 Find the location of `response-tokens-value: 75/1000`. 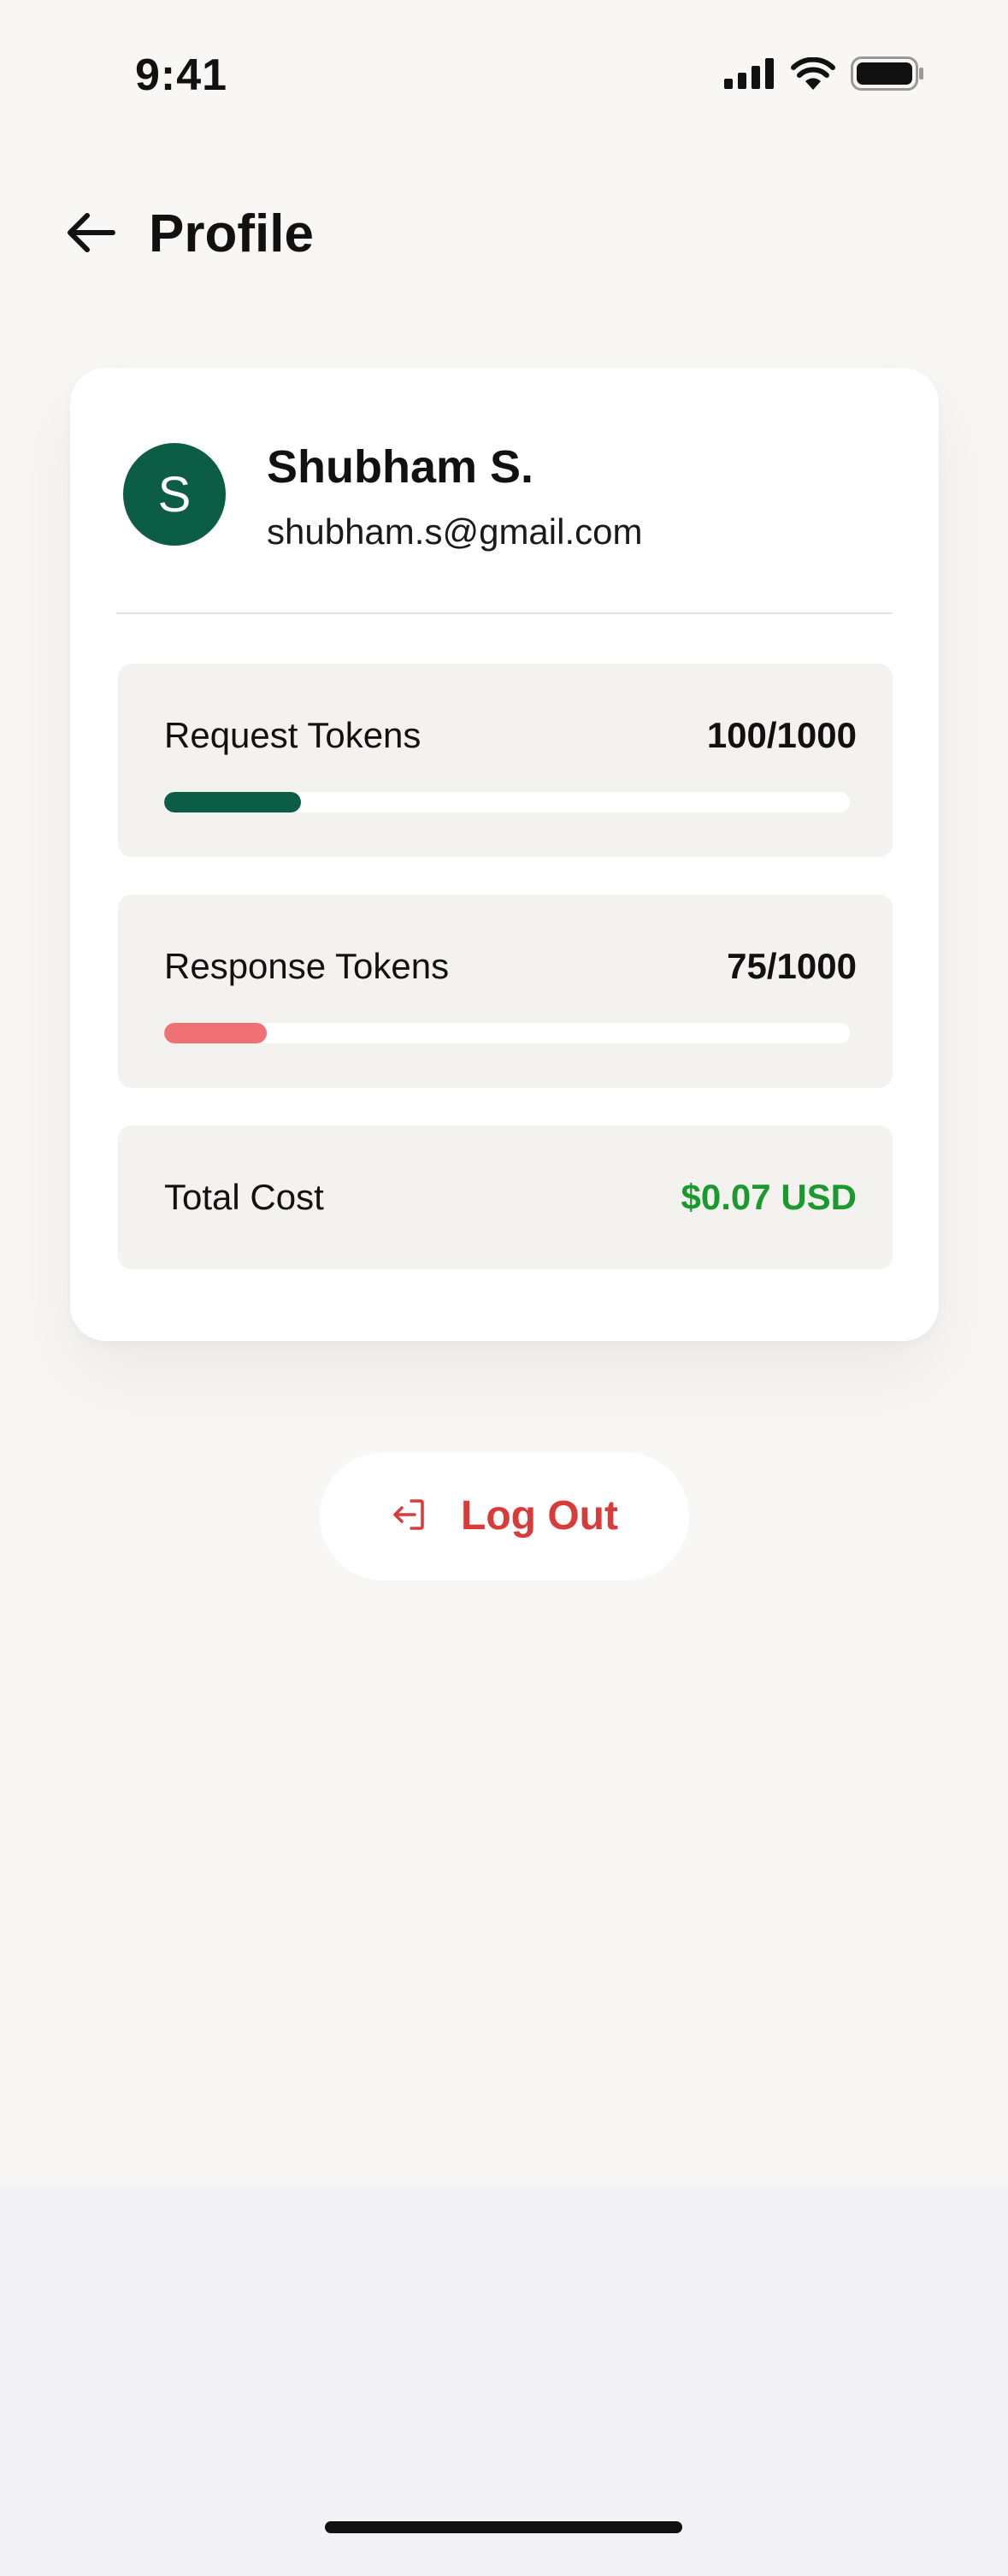

response-tokens-value: 75/1000 is located at coordinates (792, 966).